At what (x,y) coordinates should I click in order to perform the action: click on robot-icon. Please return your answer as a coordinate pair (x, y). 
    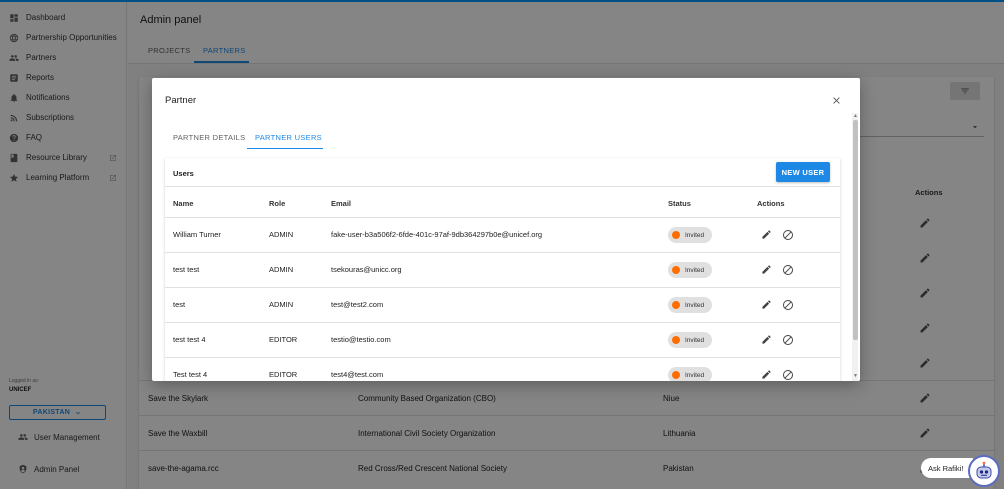
    Looking at the image, I should click on (984, 470).